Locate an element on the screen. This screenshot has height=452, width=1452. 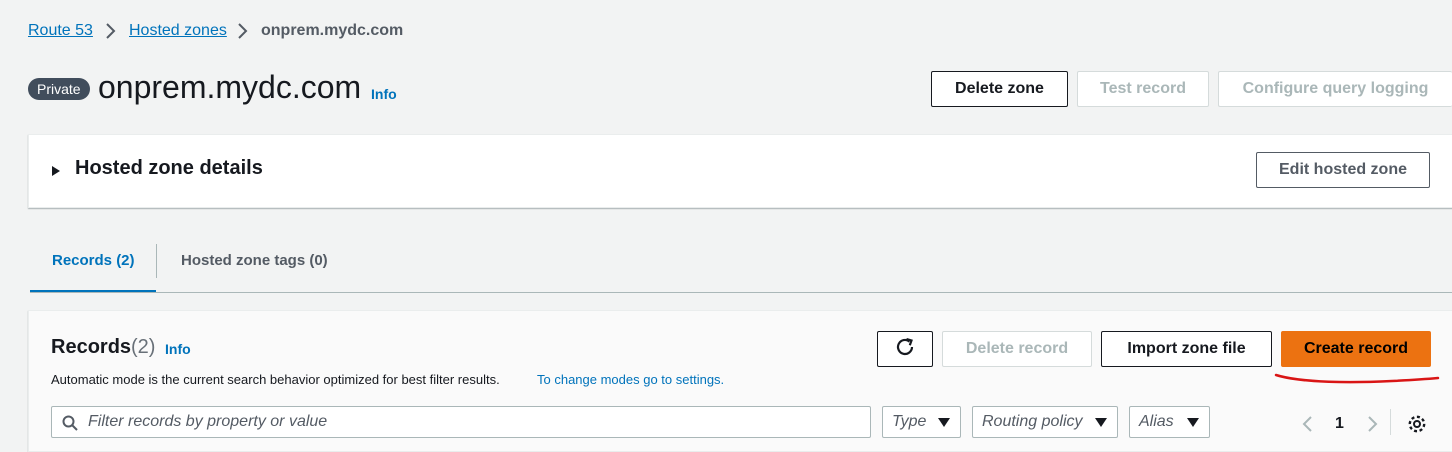
tab-divider is located at coordinates (156, 261).